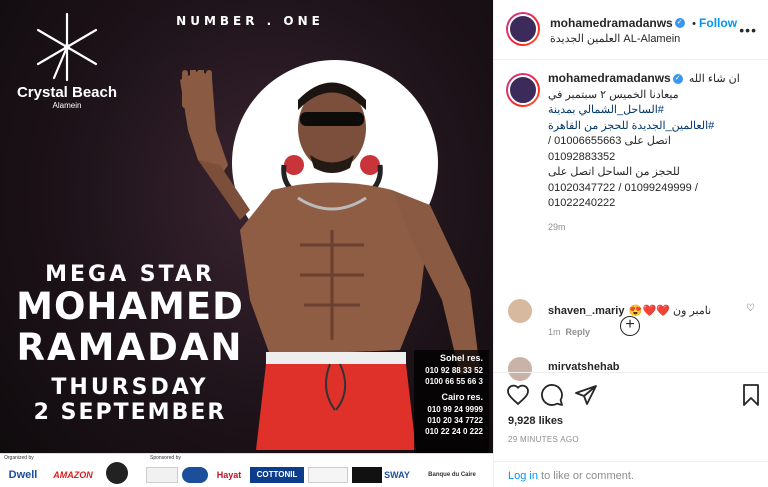 The image size is (768, 487). Describe the element at coordinates (714, 79) in the screenshot. I see `caption-line: ان شاء الله` at that location.